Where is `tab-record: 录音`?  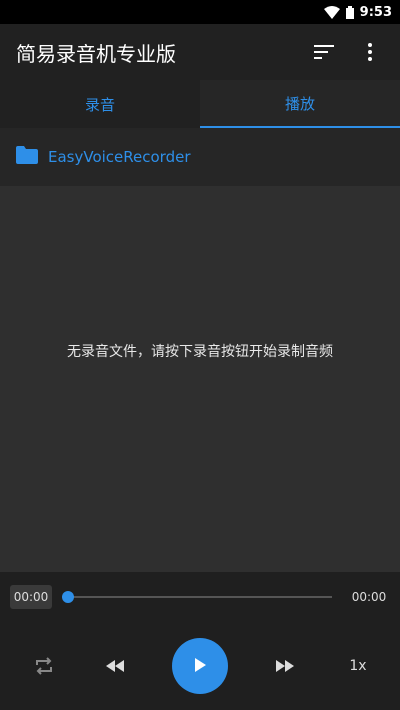
tab-record: 录音 is located at coordinates (100, 104).